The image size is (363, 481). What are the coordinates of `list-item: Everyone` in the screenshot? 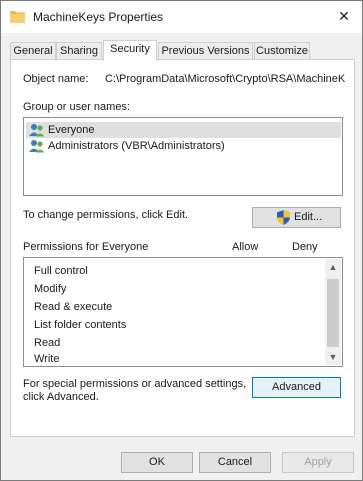 It's located at (183, 130).